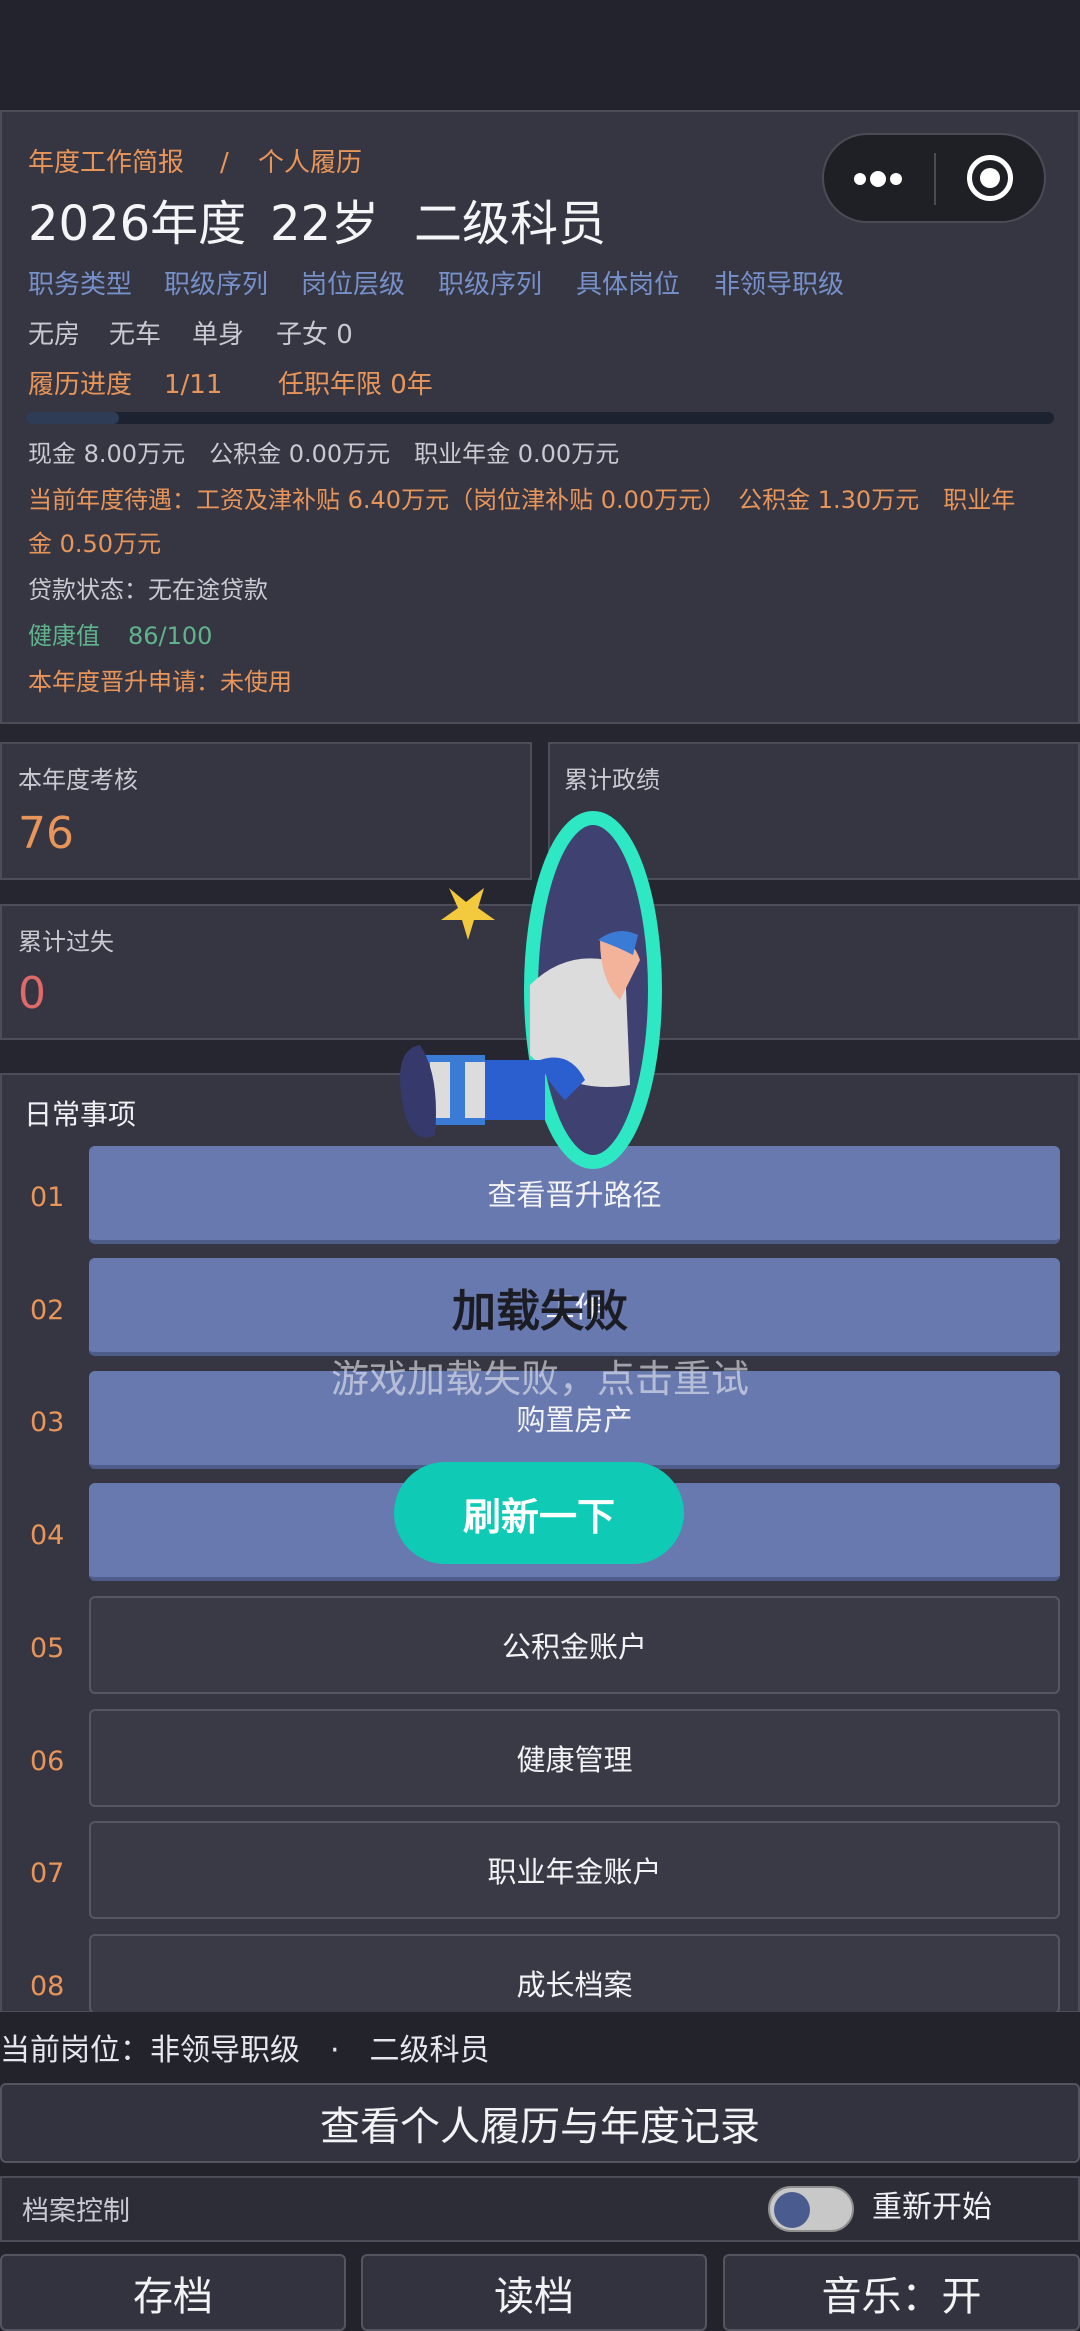 Image resolution: width=1080 pixels, height=2331 pixels. I want to click on refresh-button: 刷新一下, so click(539, 1513).